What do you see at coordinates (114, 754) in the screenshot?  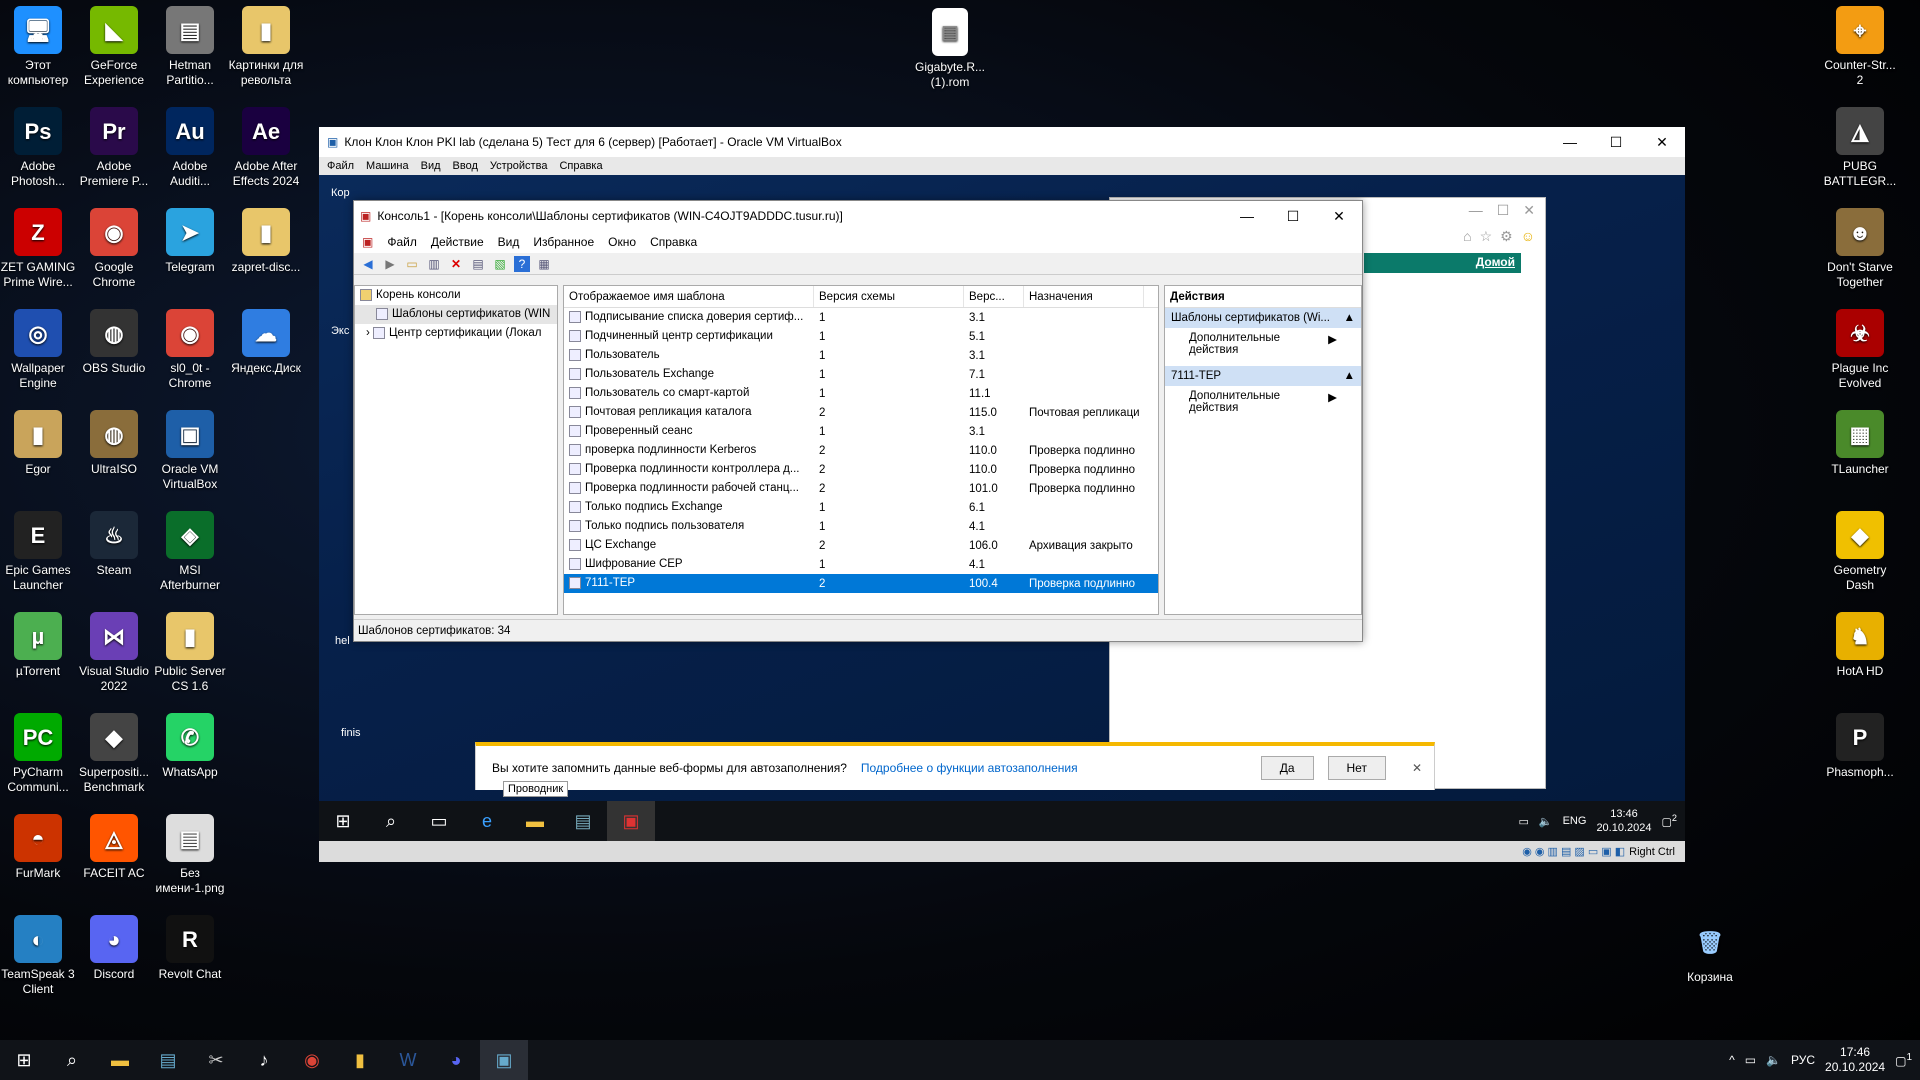 I see `desktop-icon: ◆ Superpositi... Benchmark` at bounding box center [114, 754].